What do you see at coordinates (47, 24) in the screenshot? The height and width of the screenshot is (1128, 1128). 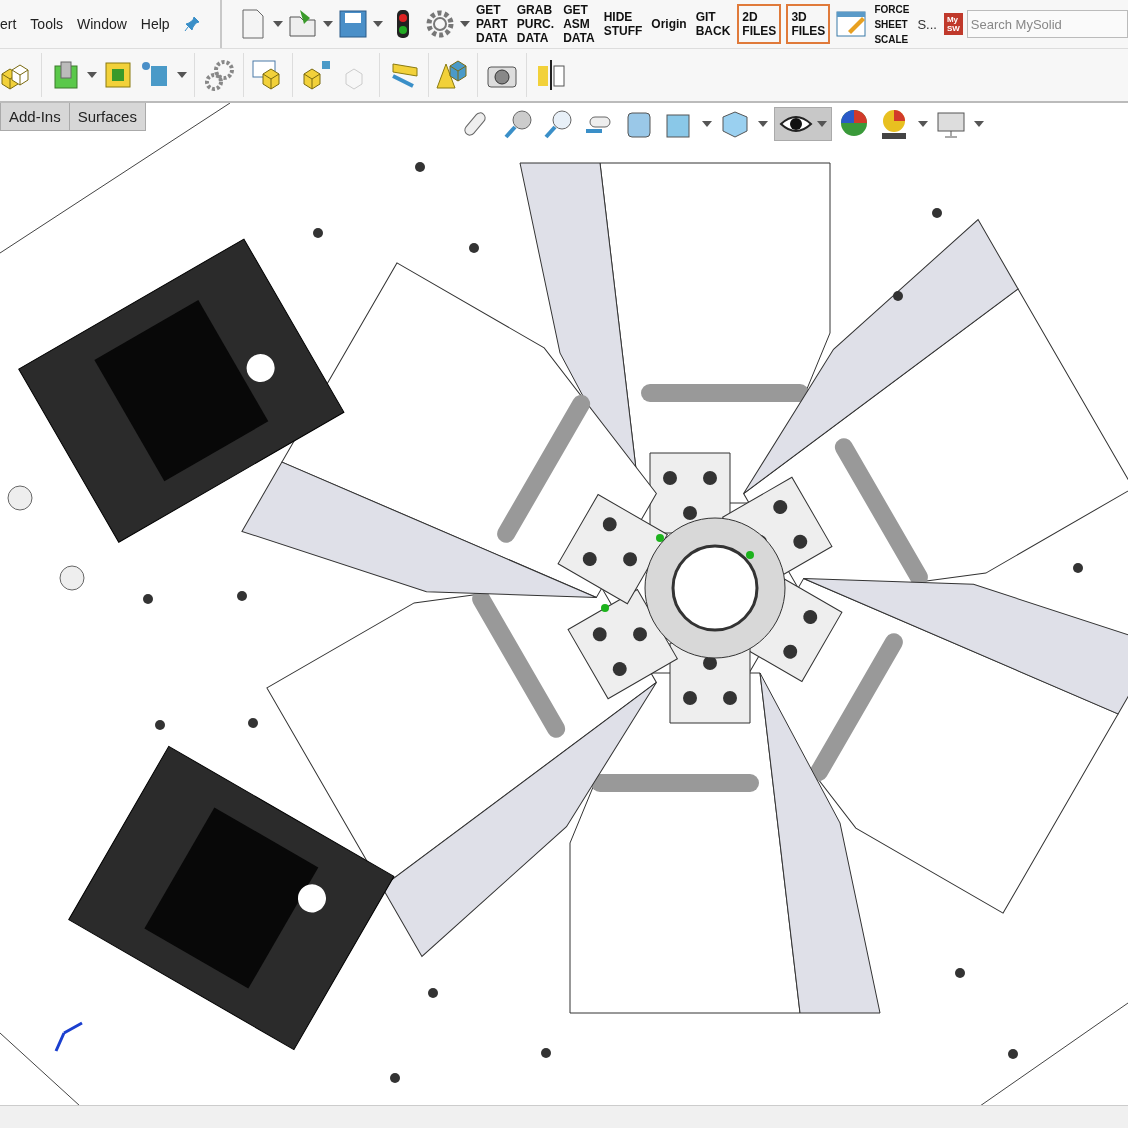 I see `menu-item: Tools` at bounding box center [47, 24].